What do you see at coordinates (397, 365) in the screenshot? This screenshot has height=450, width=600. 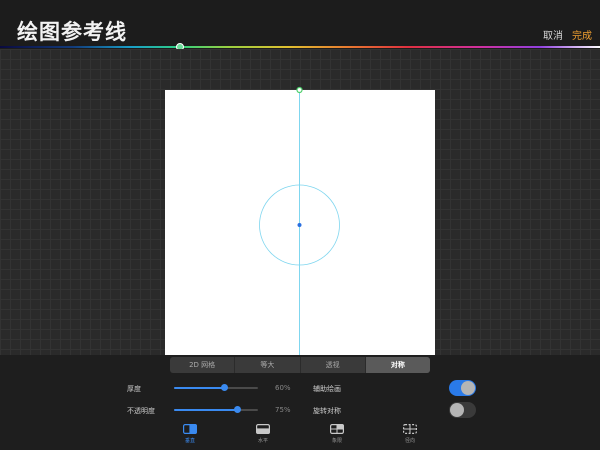 I see `tab-symmetry: 对称` at bounding box center [397, 365].